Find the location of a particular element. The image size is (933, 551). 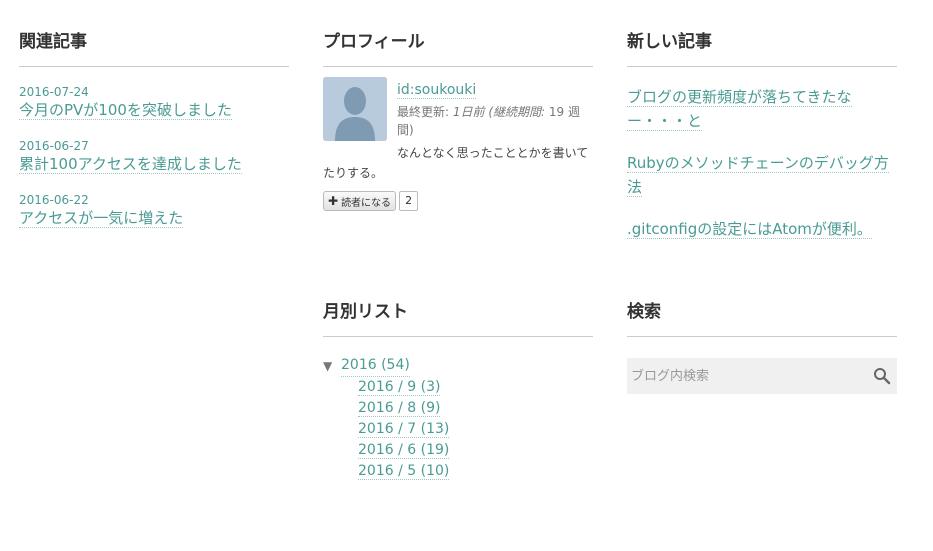

profile-info: id:soukouki 最終更新: 1日前 (継続期間: 19 週間) is located at coordinates (495, 108).